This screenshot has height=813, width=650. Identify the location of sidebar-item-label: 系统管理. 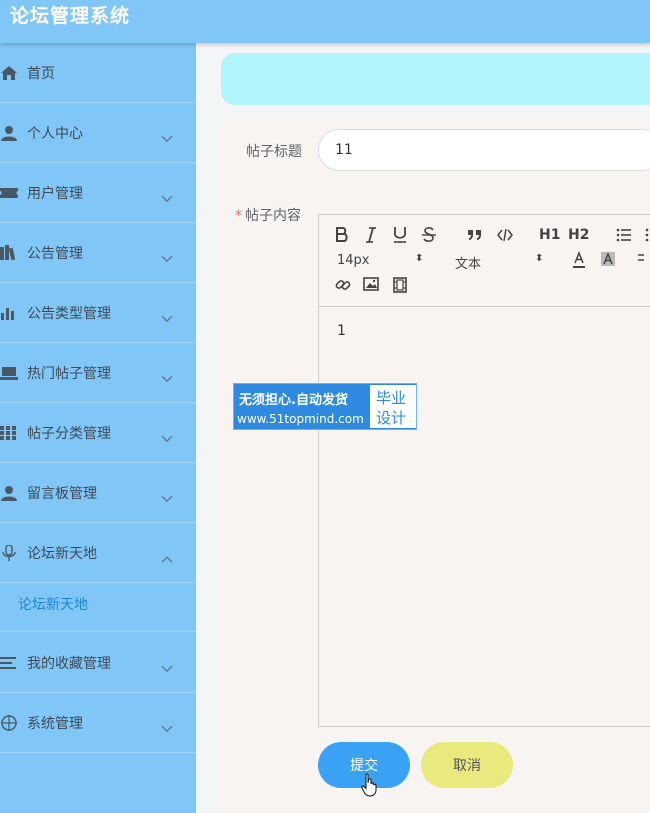
(55, 723).